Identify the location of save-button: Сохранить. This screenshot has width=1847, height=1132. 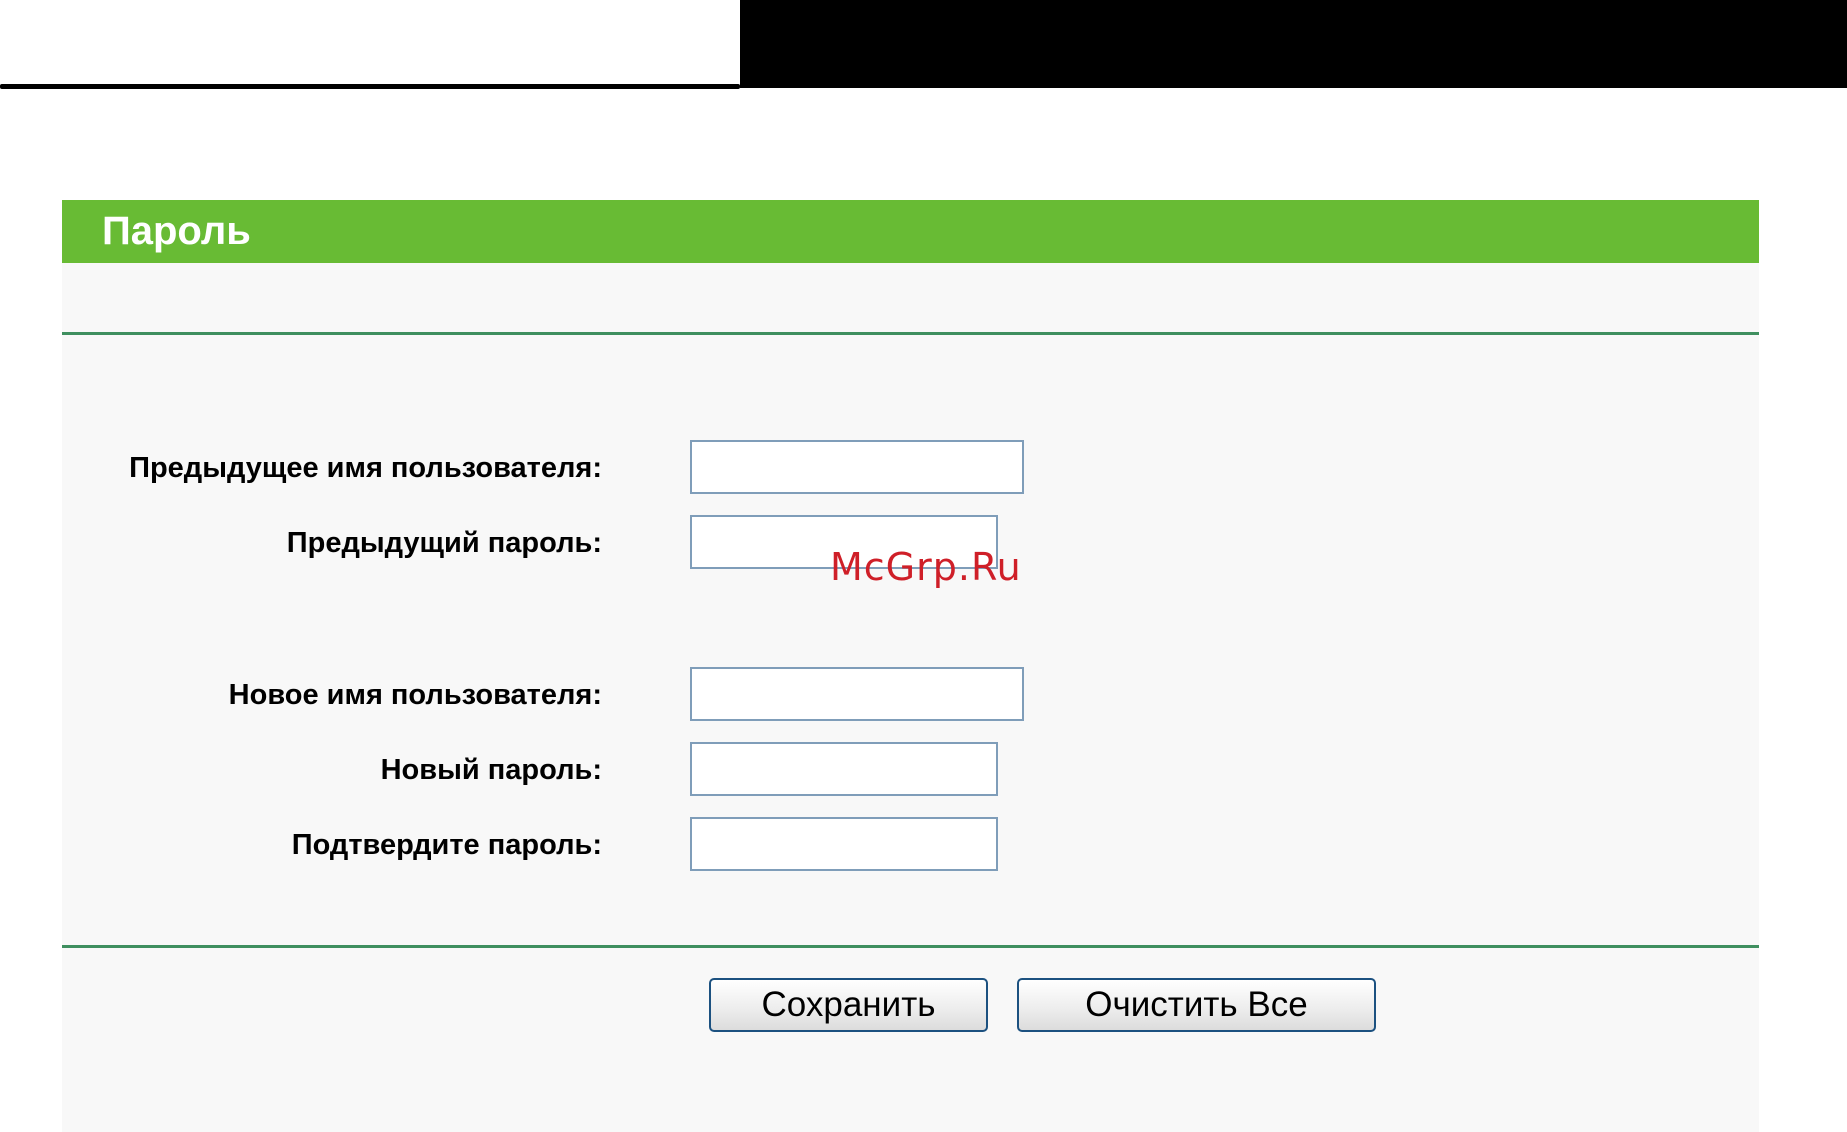
(848, 1005).